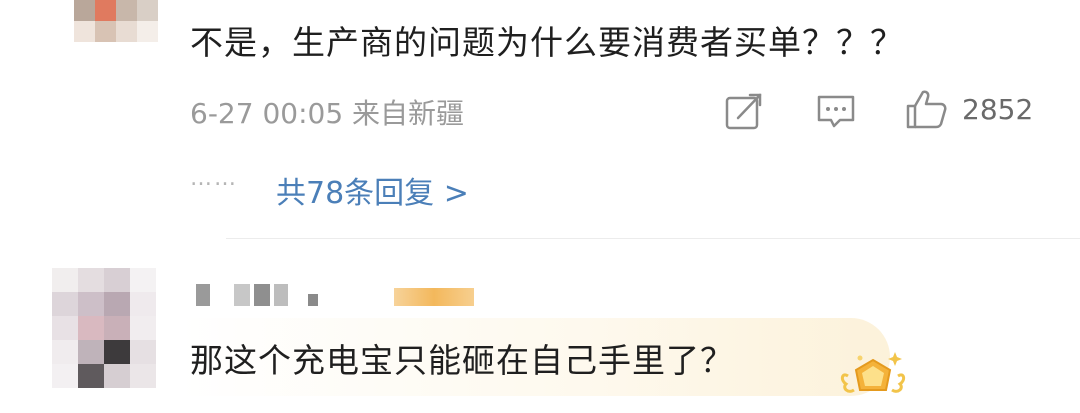  Describe the element at coordinates (434, 297) in the screenshot. I see `member-badge` at that location.